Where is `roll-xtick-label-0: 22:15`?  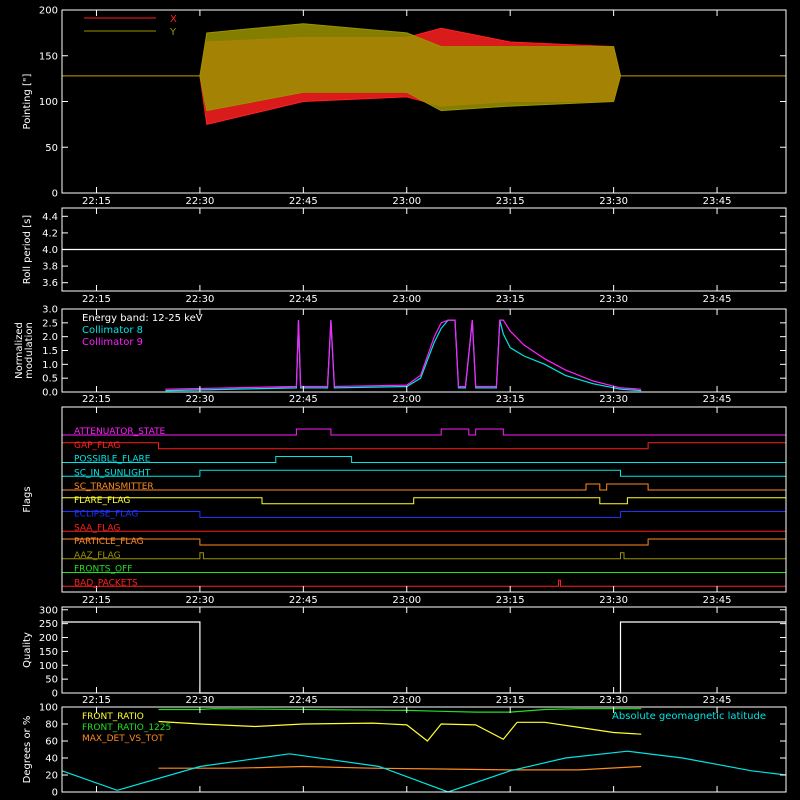 roll-xtick-label-0: 22:15 is located at coordinates (96, 299).